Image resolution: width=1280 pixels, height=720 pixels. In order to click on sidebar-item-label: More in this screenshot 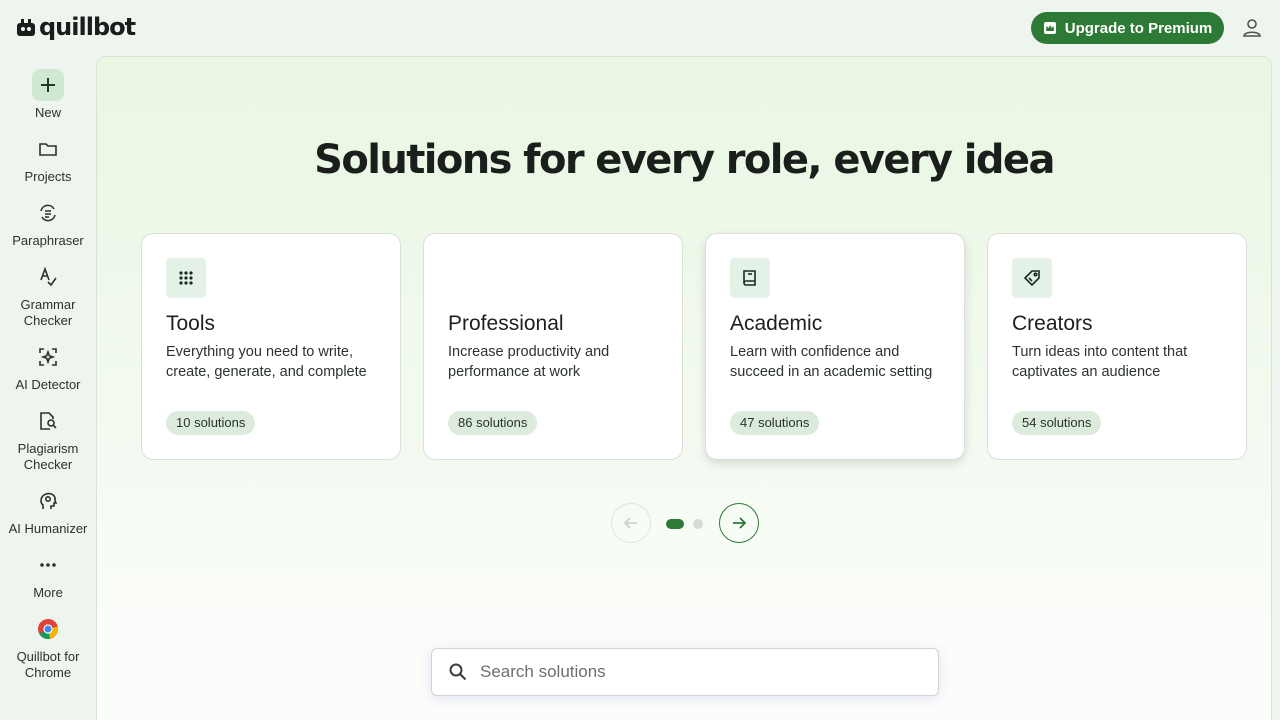, I will do `click(48, 592)`.